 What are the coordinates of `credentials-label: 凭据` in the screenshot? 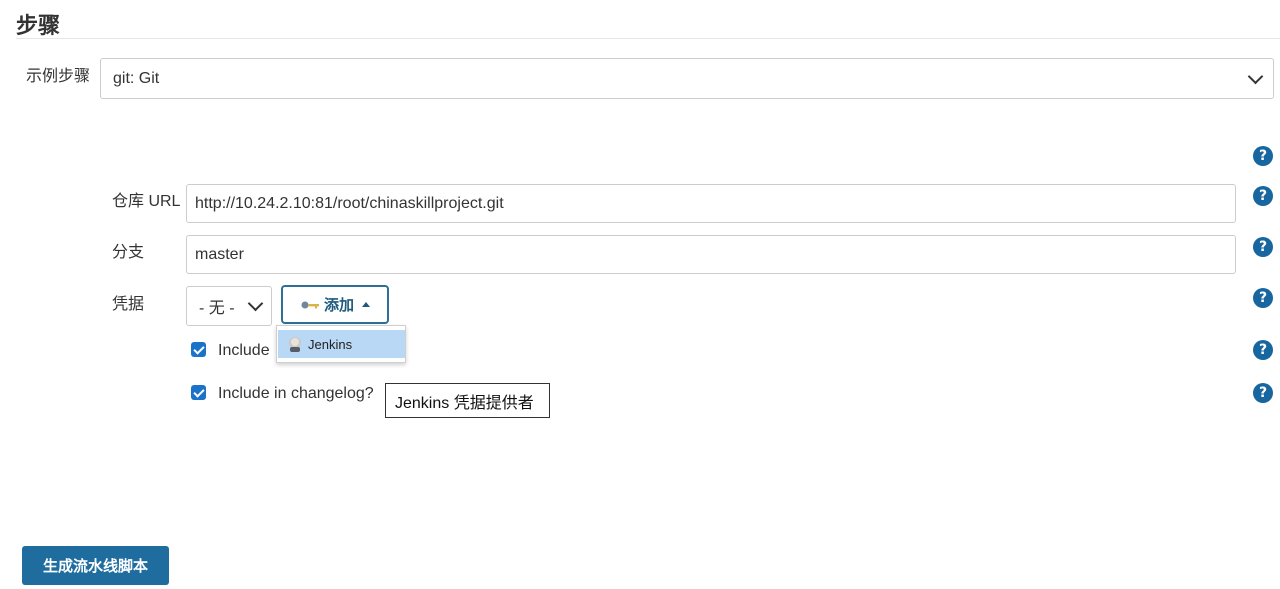 It's located at (128, 304).